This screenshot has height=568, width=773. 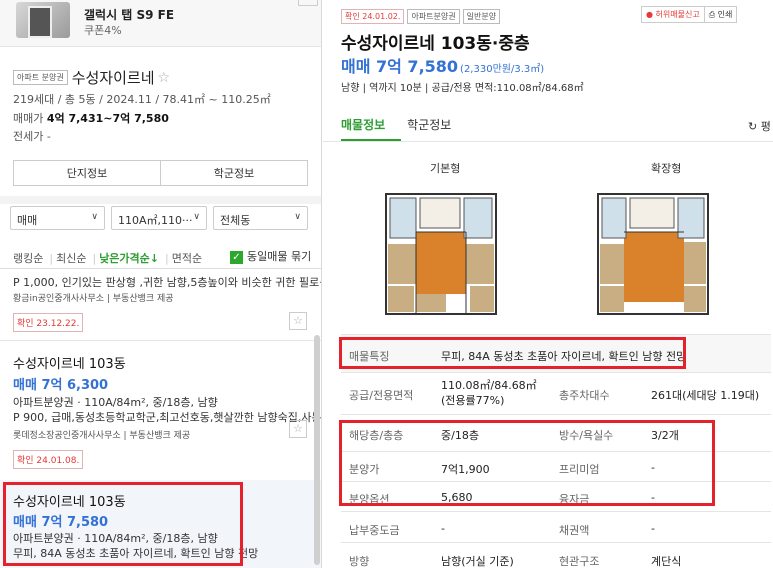 What do you see at coordinates (363, 125) in the screenshot?
I see `tab-listing-info: 매물정보` at bounding box center [363, 125].